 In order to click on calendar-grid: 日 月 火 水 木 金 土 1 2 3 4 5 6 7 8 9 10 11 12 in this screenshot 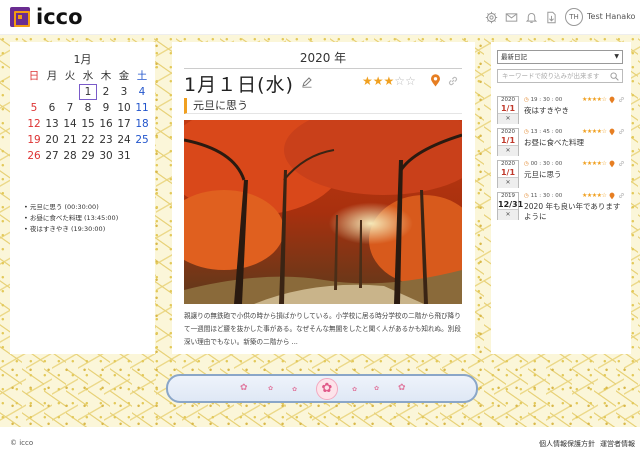, I will do `click(88, 116)`.